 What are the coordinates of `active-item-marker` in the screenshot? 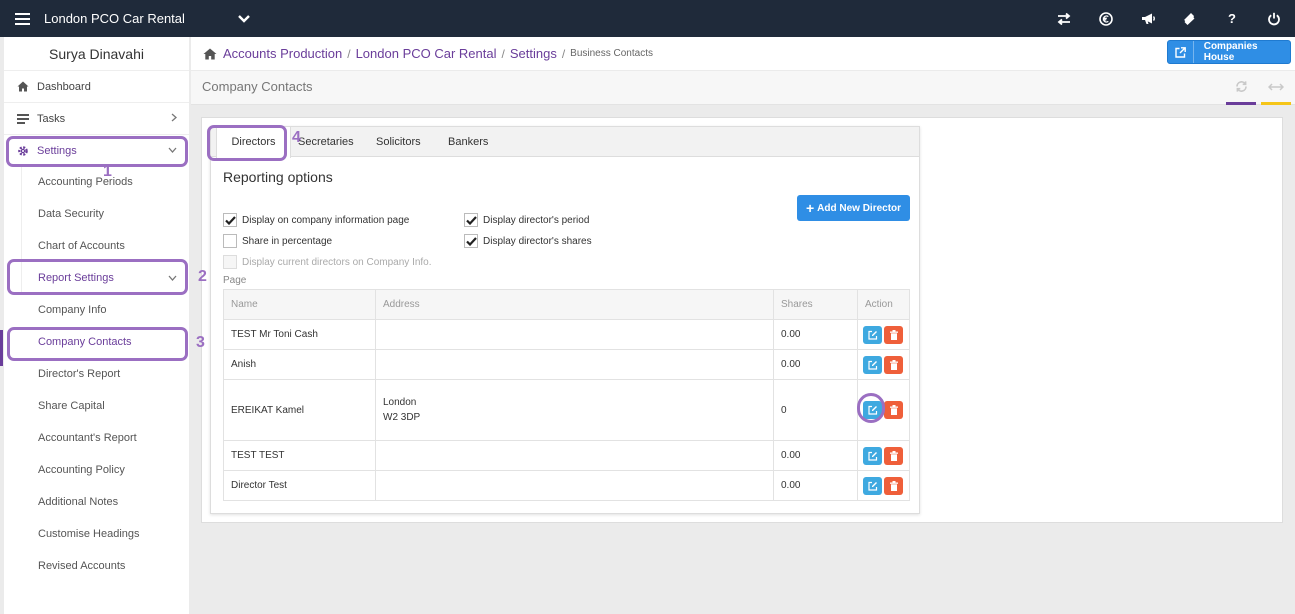 It's located at (1, 348).